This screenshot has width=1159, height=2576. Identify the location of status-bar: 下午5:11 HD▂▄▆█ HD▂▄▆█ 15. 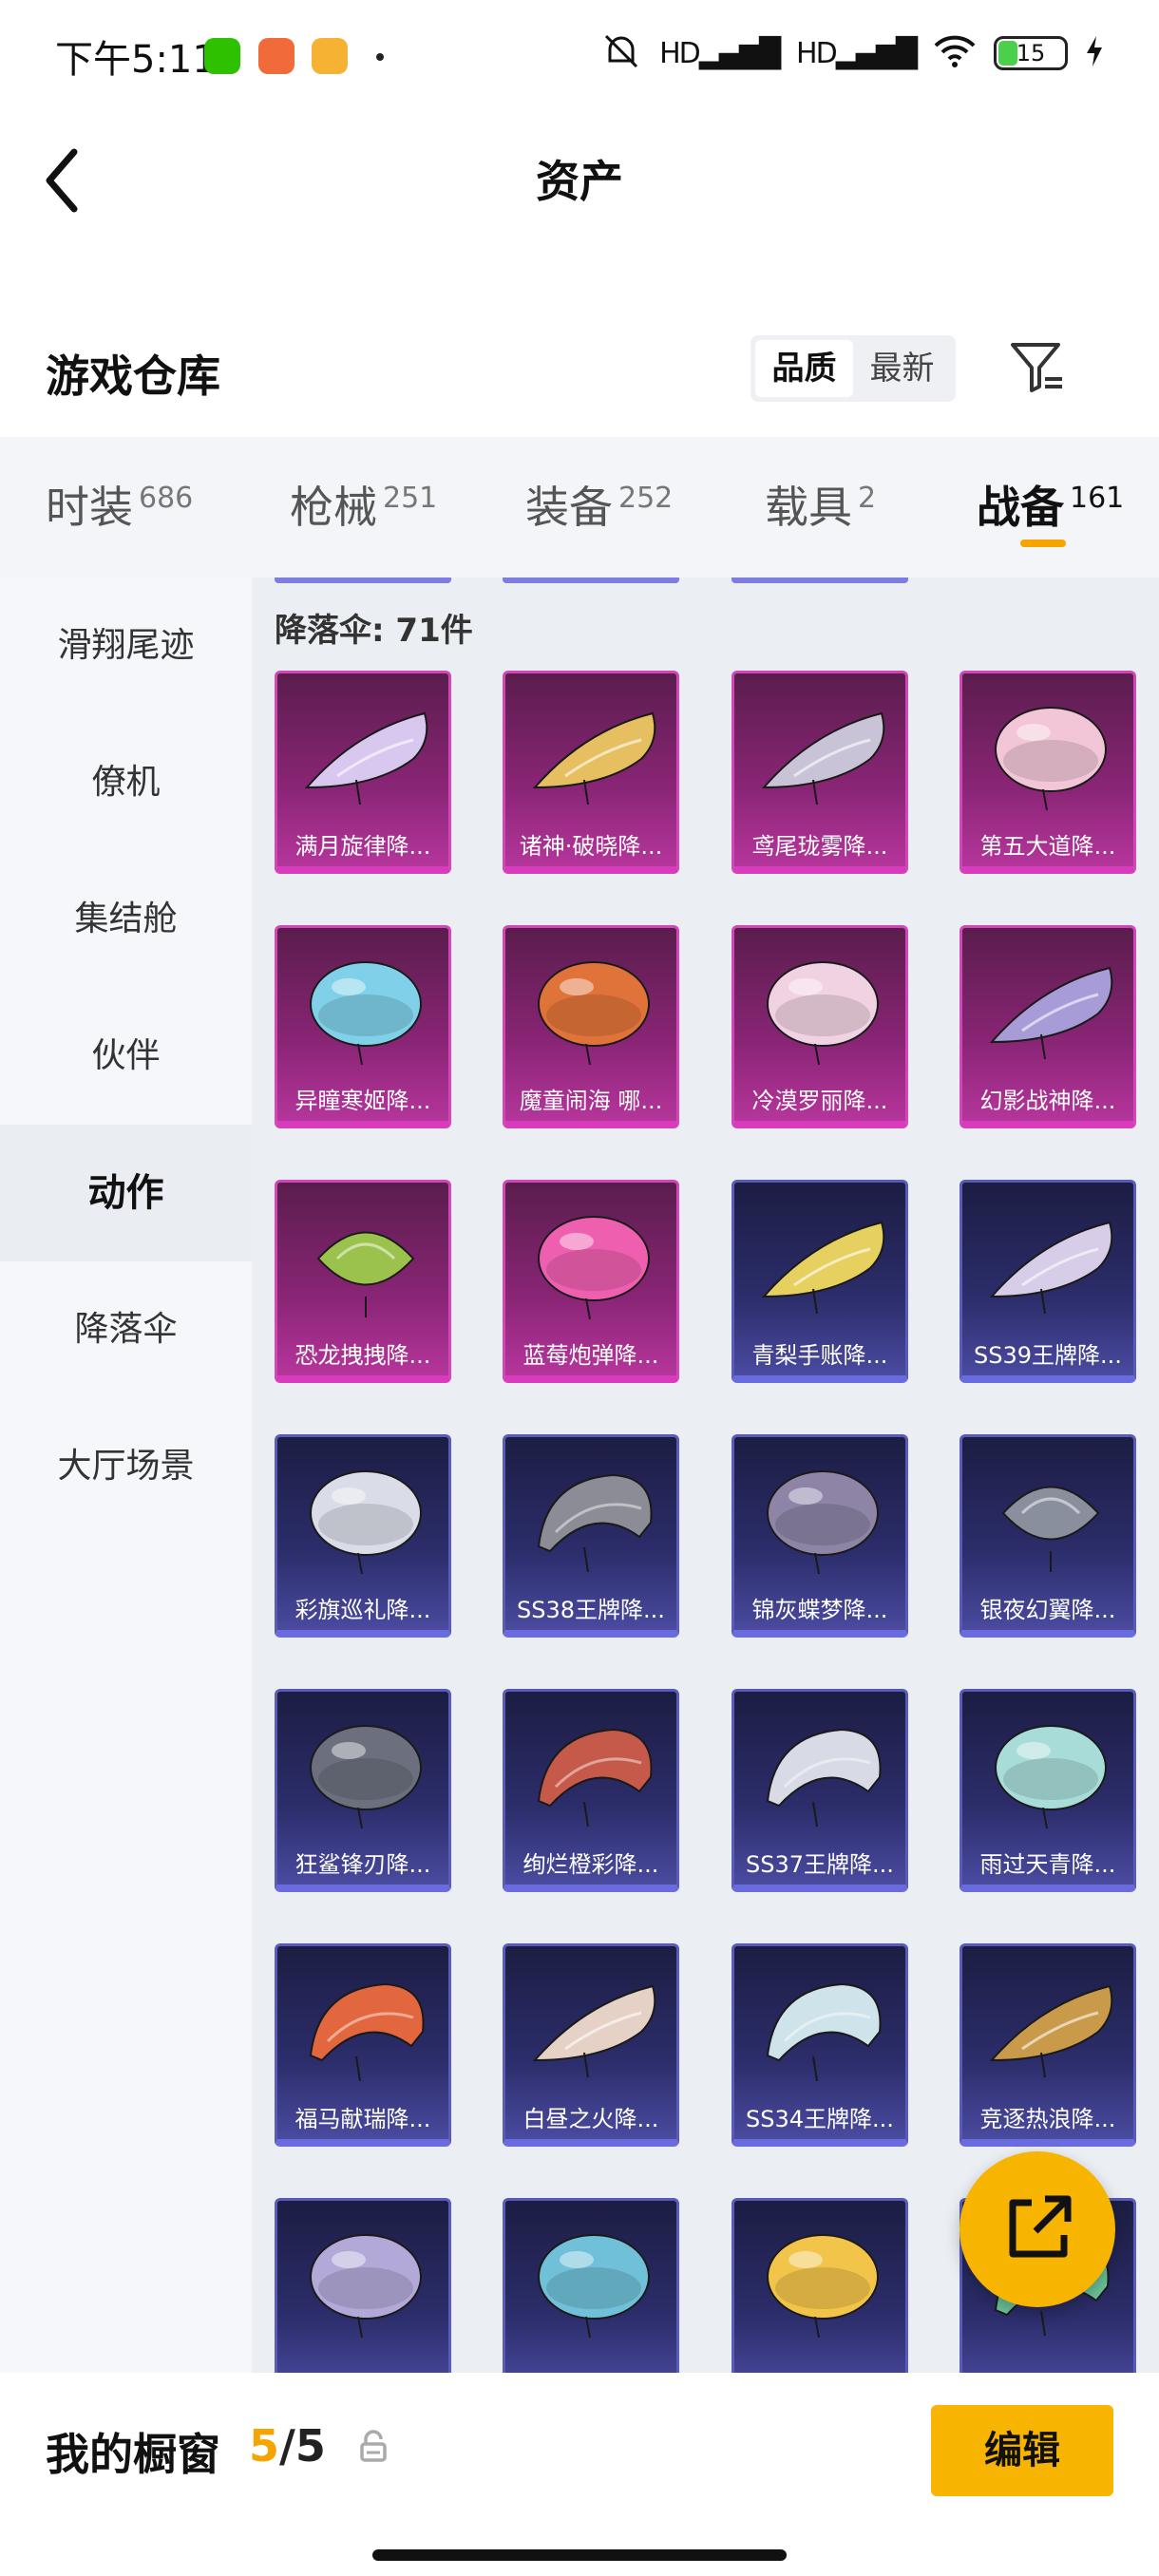
(579, 57).